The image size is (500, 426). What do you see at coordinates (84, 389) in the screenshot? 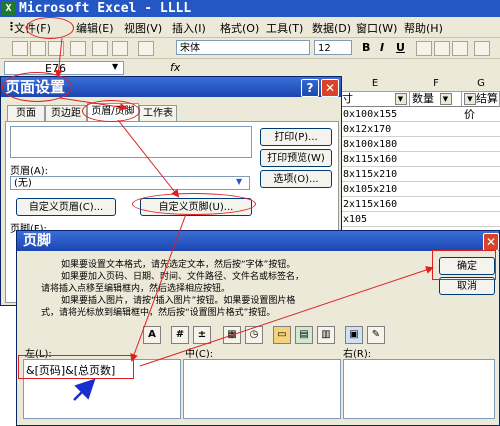
I see `annotation-arrow-blue` at bounding box center [84, 389].